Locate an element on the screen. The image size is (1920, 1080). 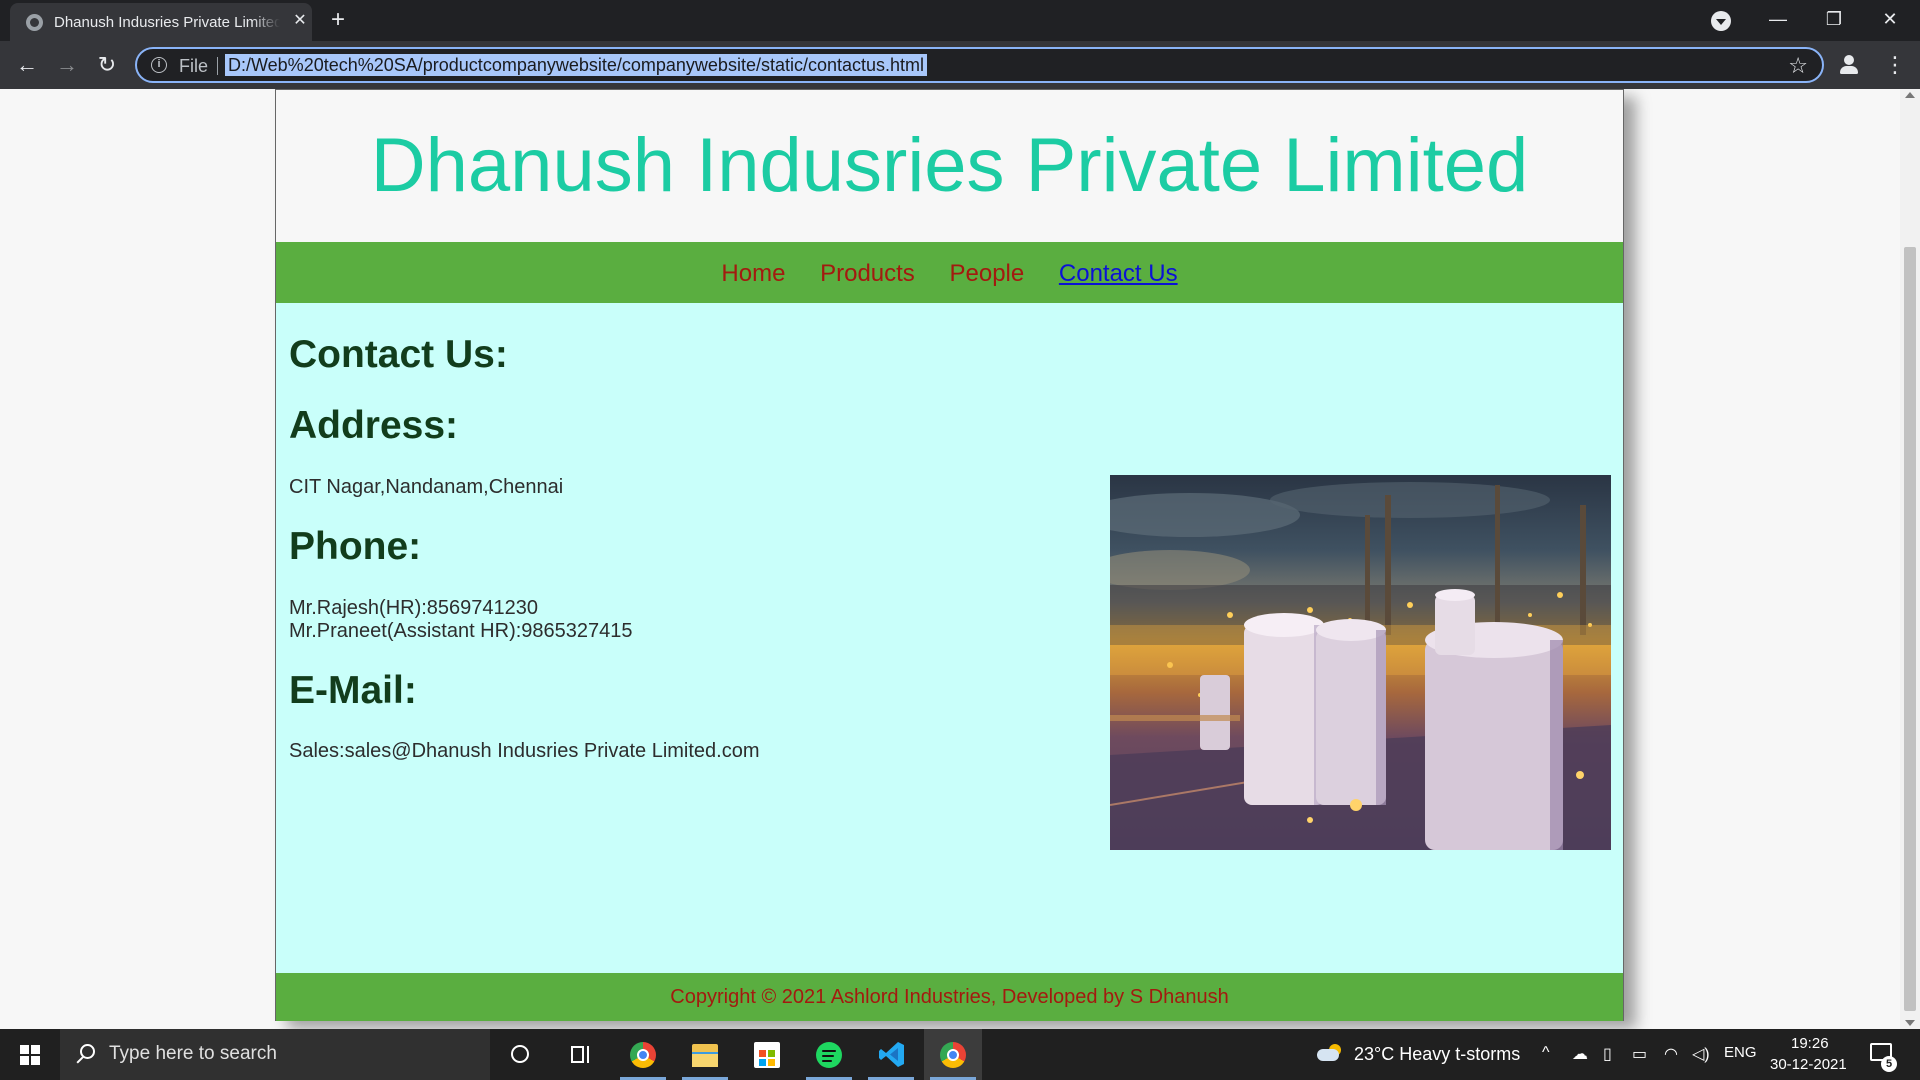
close-window-button: ✕ is located at coordinates (1890, 20).